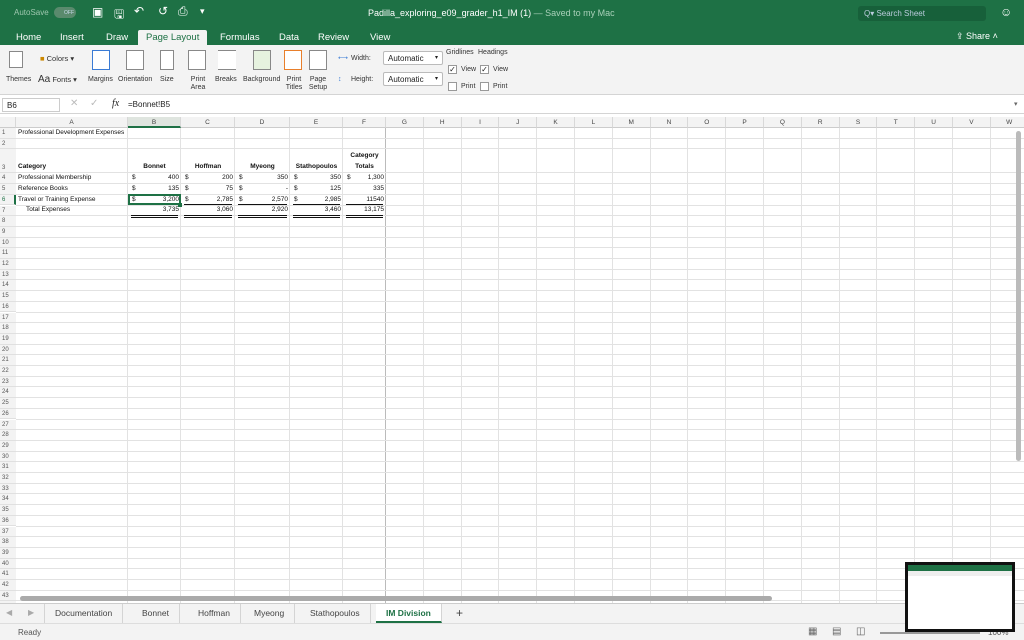 This screenshot has width=1024, height=640. I want to click on width-select: Automatic ▾, so click(413, 58).